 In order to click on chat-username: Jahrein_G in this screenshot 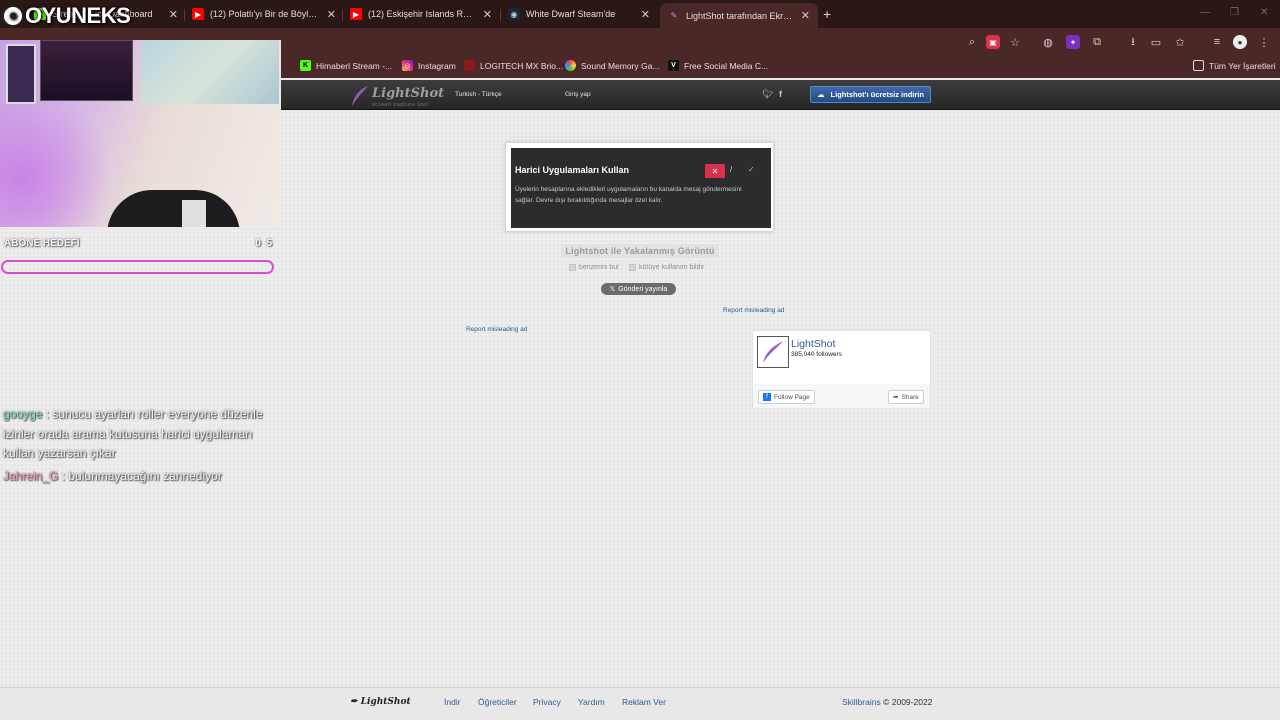, I will do `click(31, 476)`.